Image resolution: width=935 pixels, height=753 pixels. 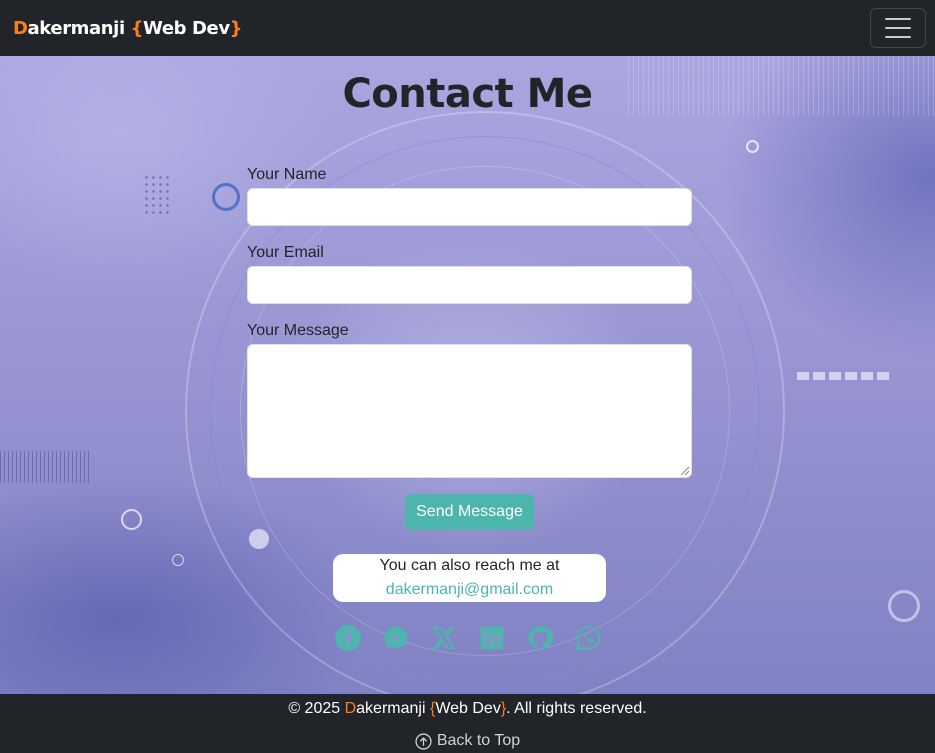 I want to click on linkedin-icon, so click(x=492, y=638).